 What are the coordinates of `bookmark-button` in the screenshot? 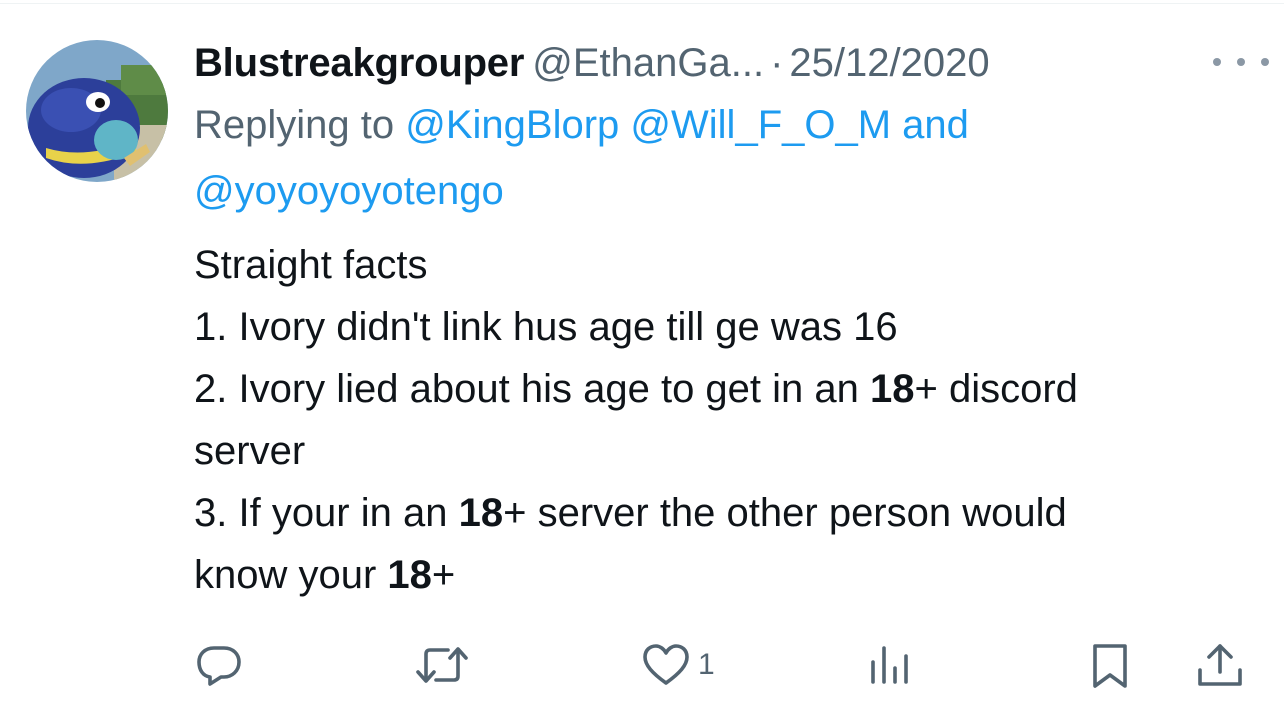 It's located at (1110, 665).